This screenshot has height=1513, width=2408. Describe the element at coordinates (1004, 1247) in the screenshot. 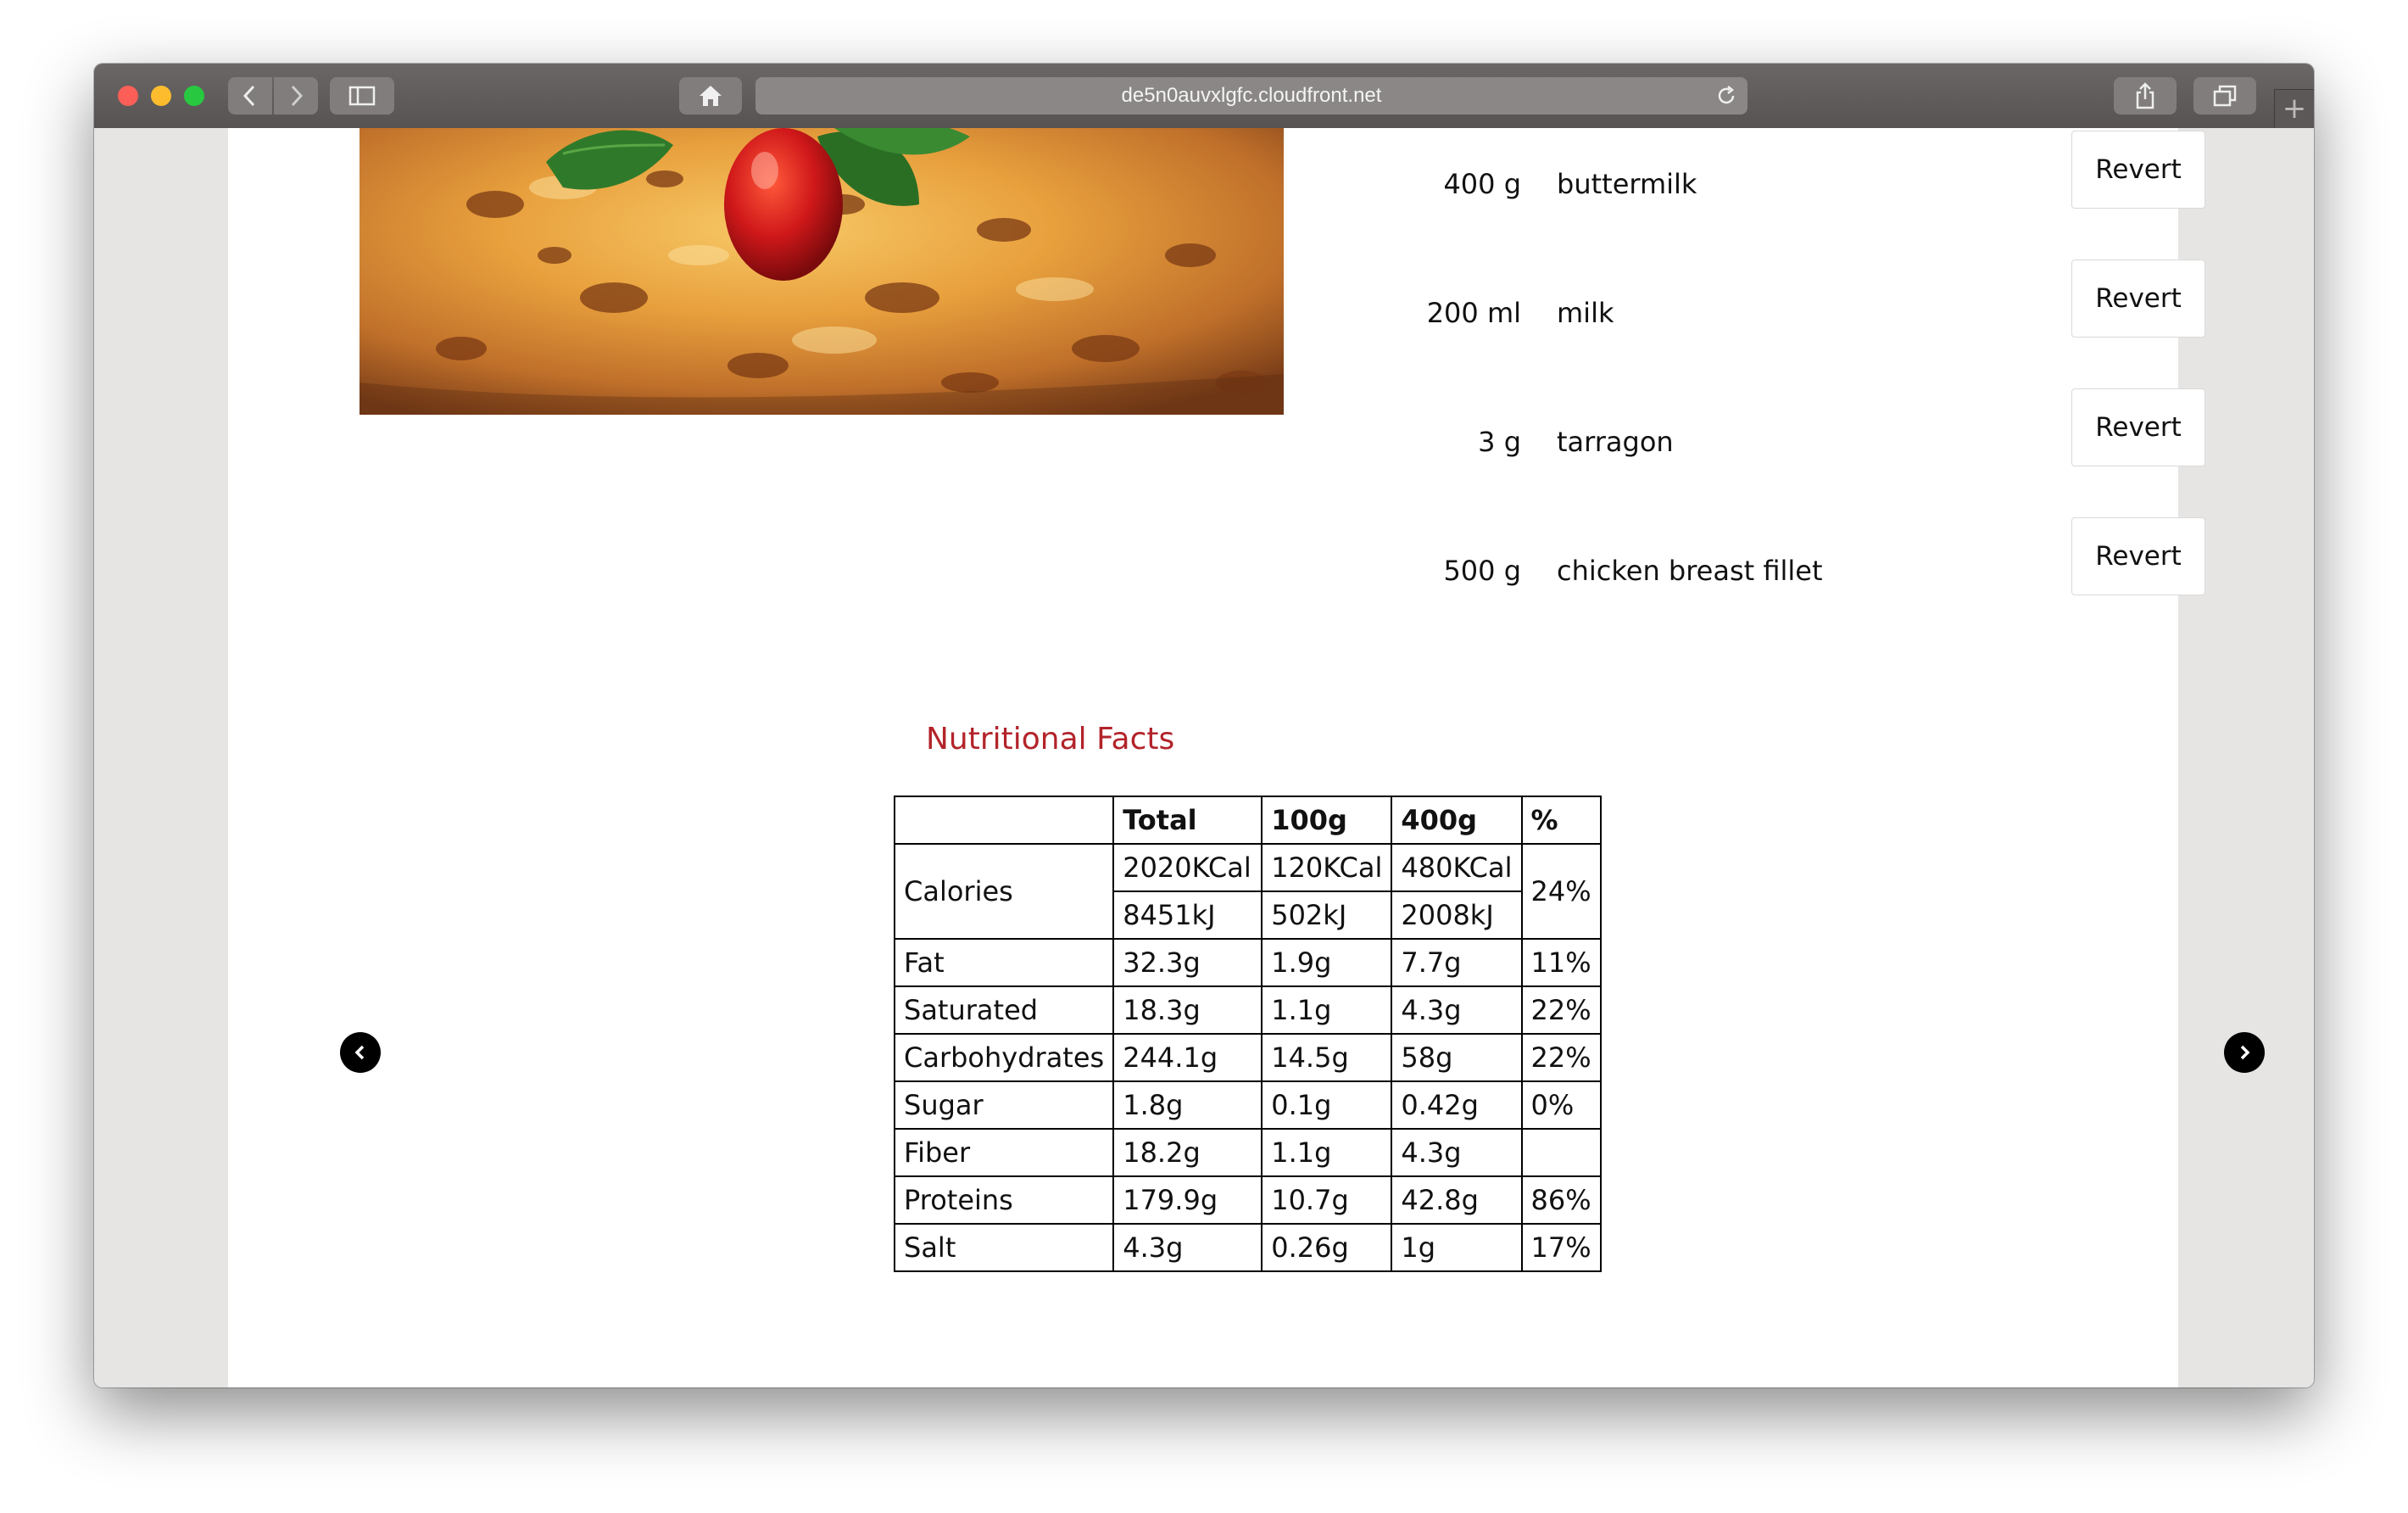

I see `row-label: Salt` at that location.